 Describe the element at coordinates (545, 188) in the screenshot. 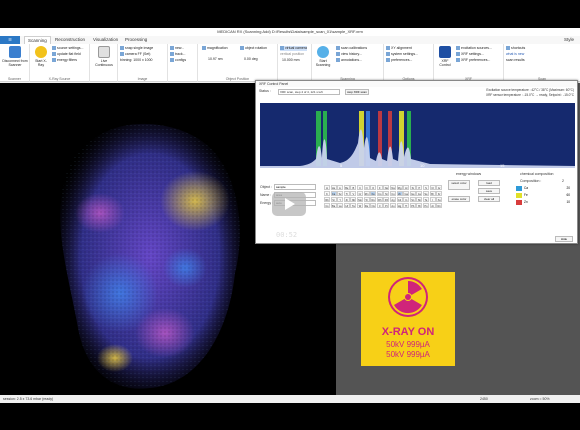

I see `element-row-ca: Ca 20` at that location.